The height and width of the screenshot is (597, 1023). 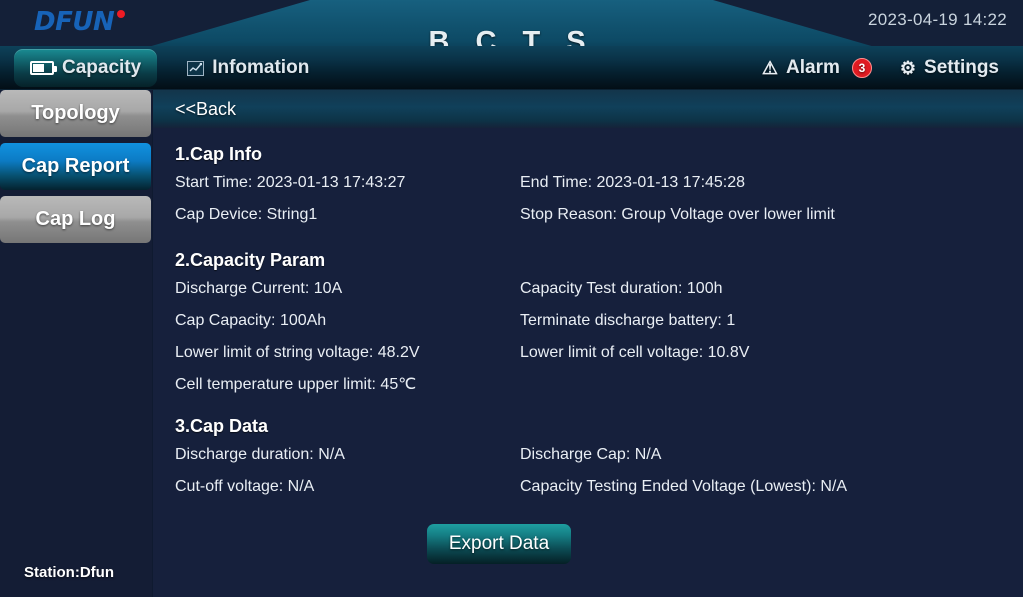 What do you see at coordinates (908, 68) in the screenshot?
I see `gear-icon: ⚙` at bounding box center [908, 68].